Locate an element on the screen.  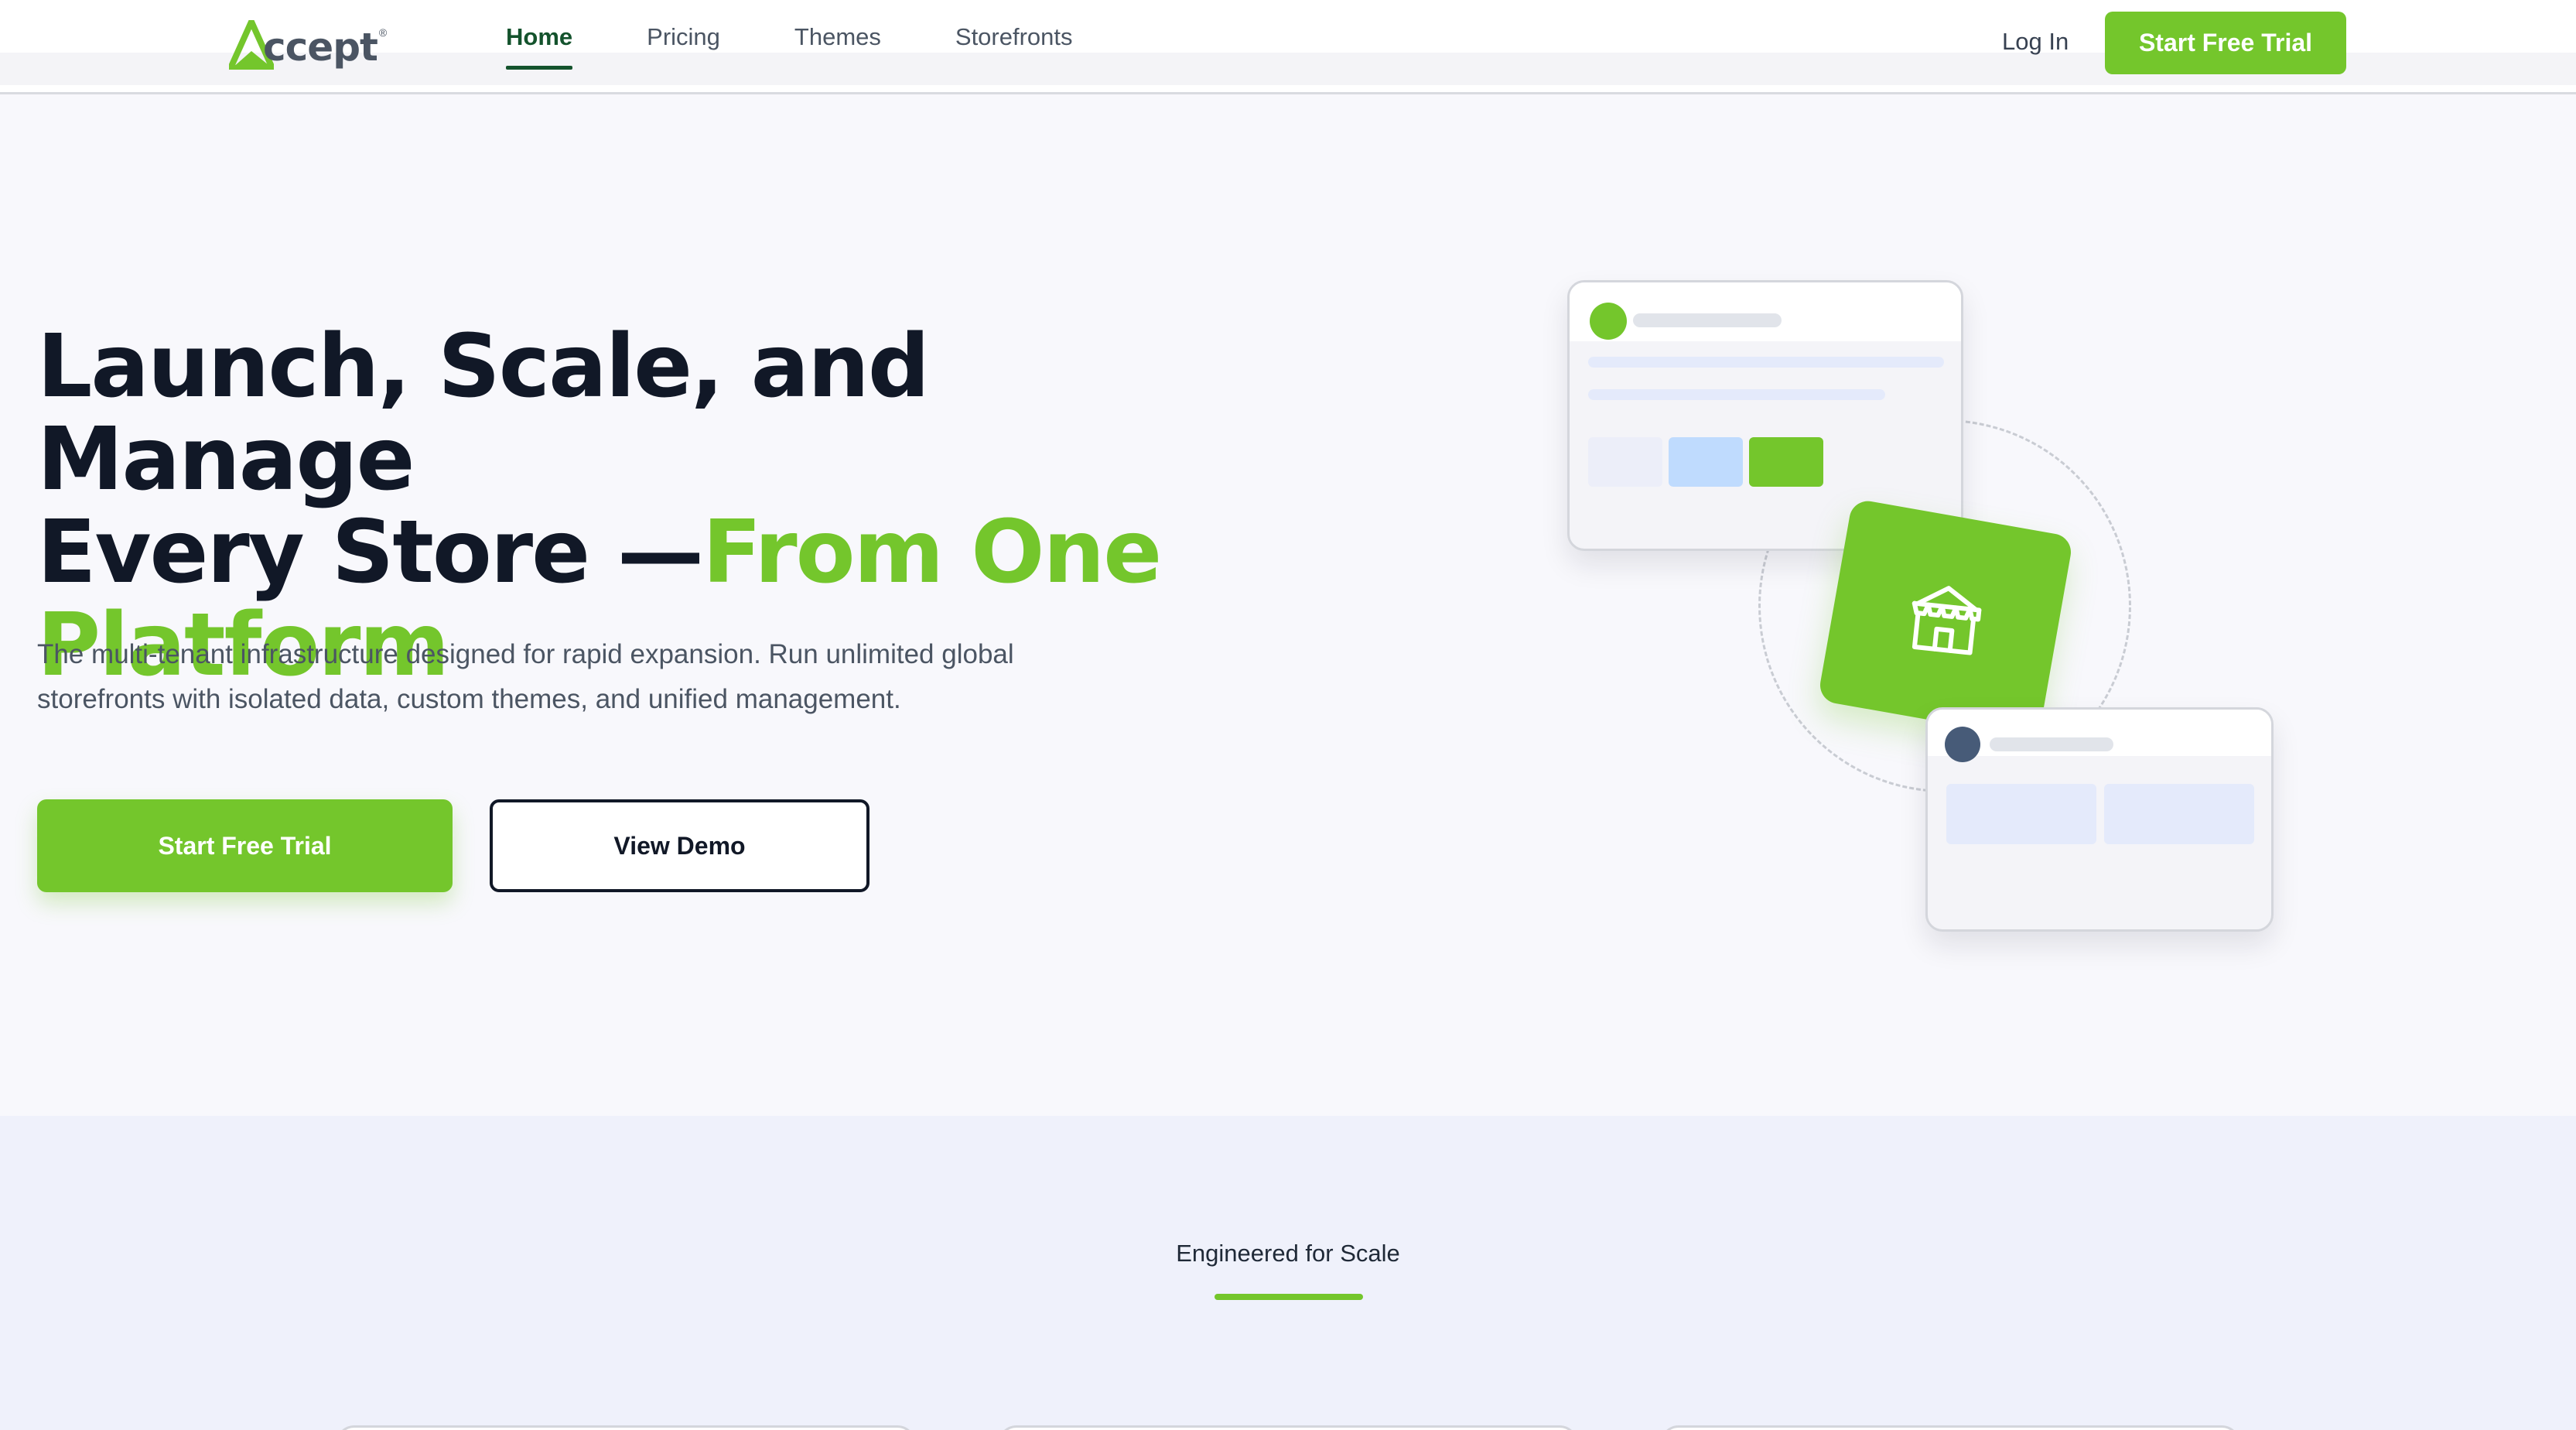
dashed-orbit-ring is located at coordinates (1945, 605).